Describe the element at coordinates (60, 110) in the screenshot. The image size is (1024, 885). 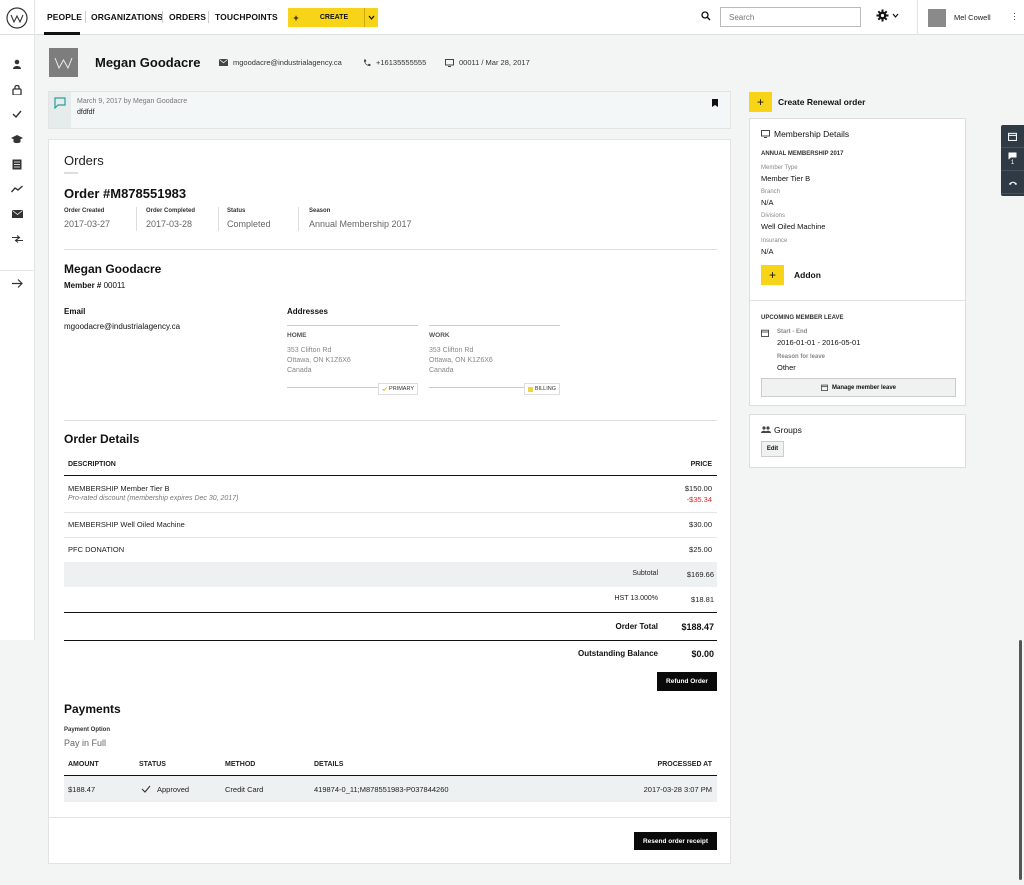
I see `note-icon-bar` at that location.